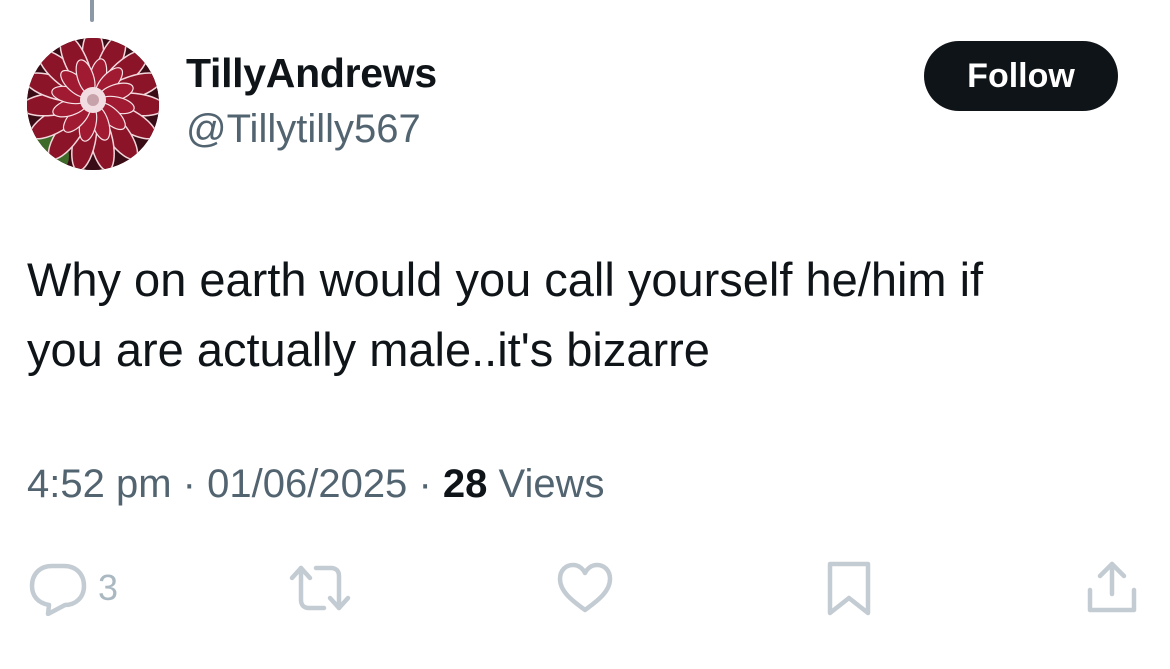  I want to click on views-count: 28, so click(465, 484).